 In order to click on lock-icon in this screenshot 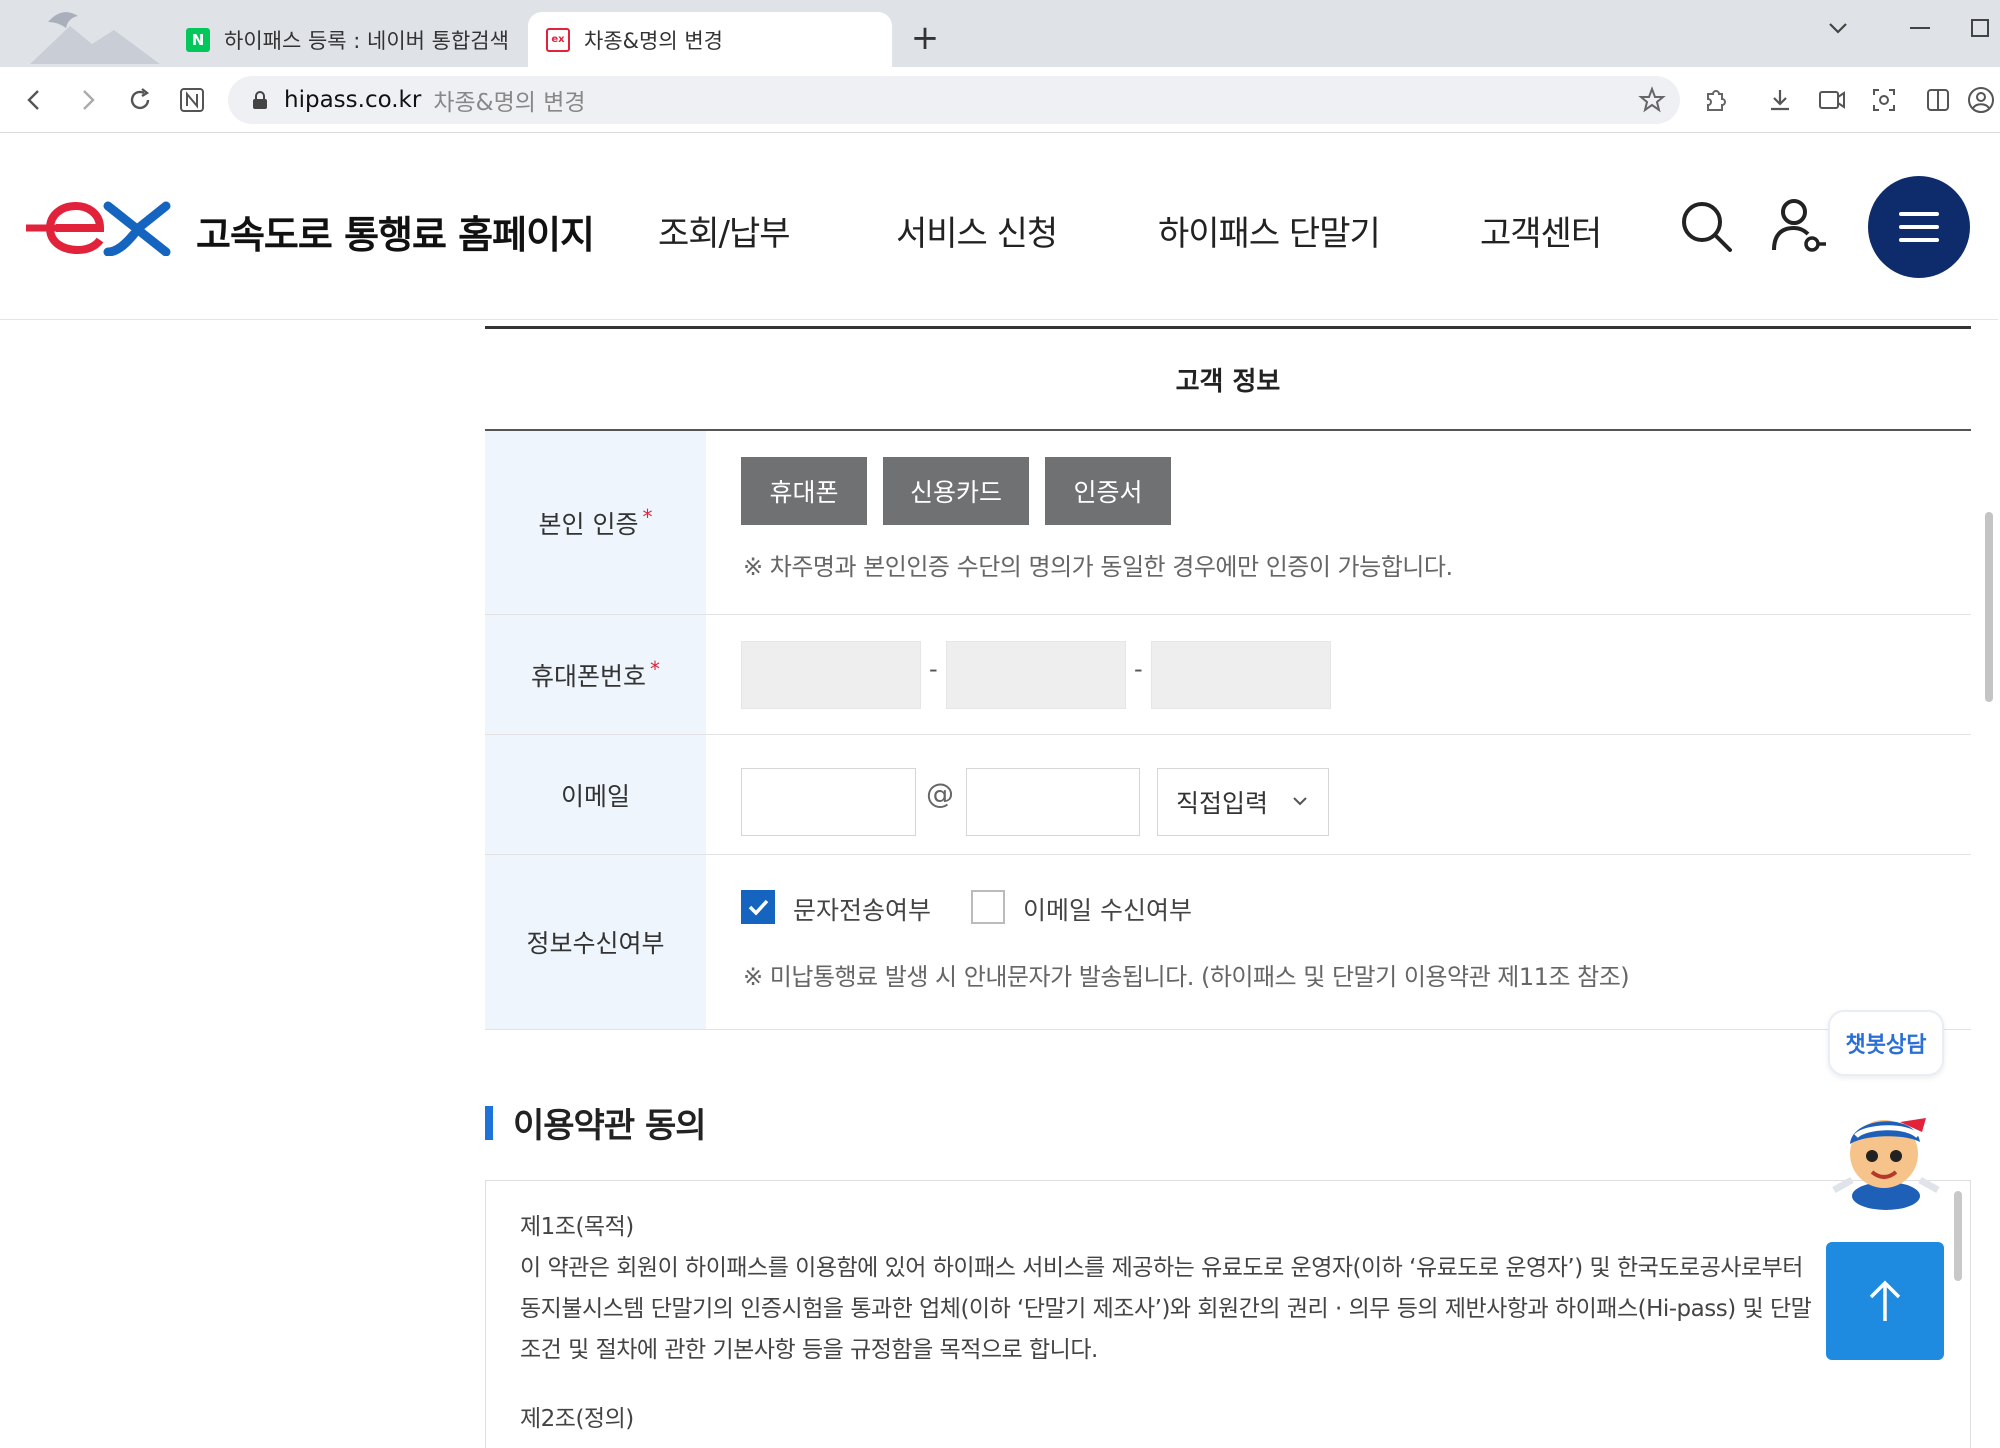, I will do `click(260, 100)`.